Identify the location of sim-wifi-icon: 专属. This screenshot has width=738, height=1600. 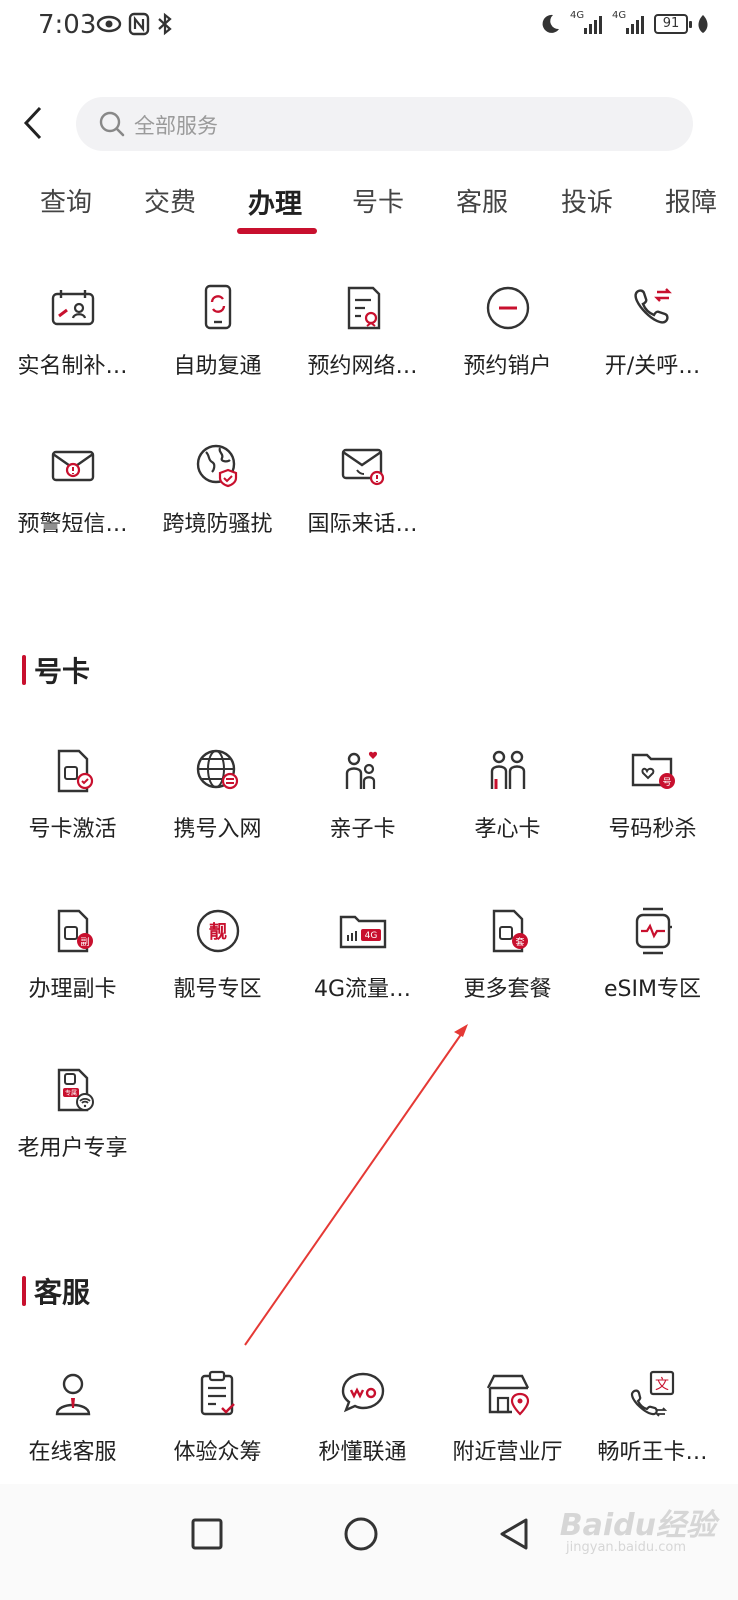
(75, 1090).